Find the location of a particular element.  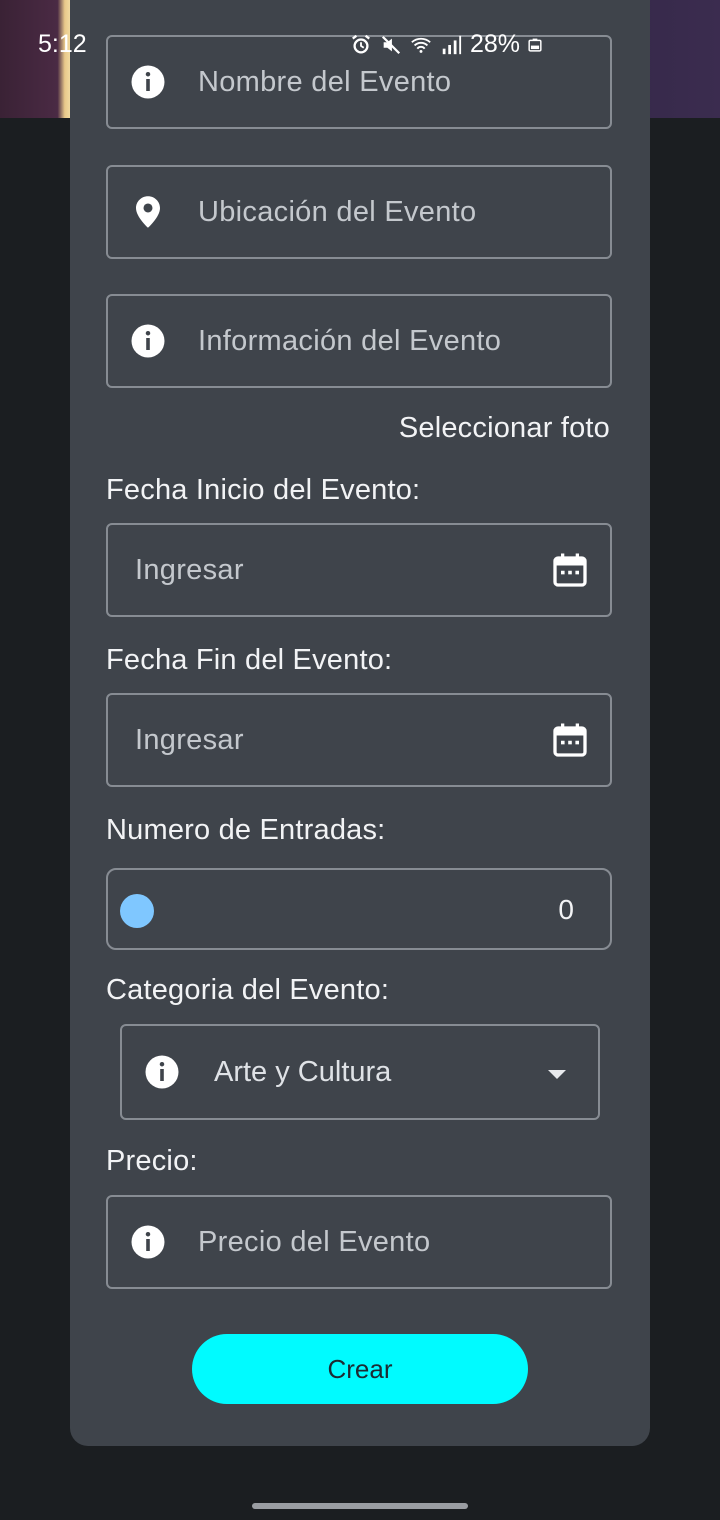

event-location-placeholder: Ubicación del Evento is located at coordinates (337, 211).